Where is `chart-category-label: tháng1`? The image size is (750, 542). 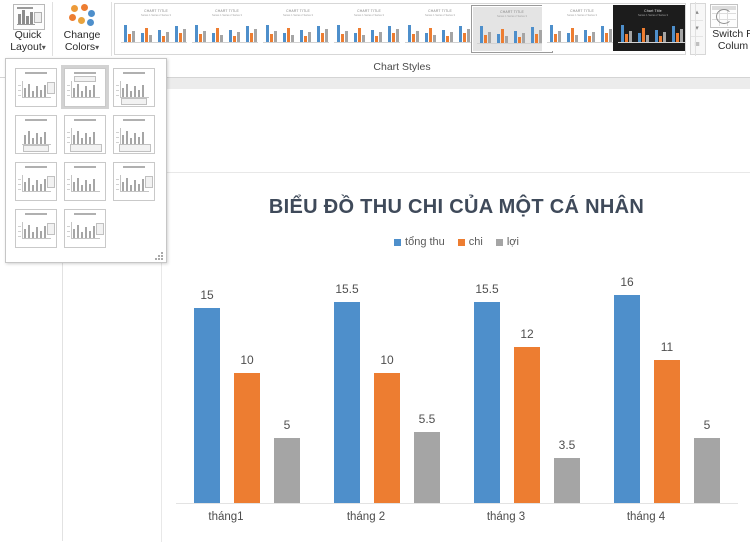
chart-category-label: tháng1 is located at coordinates (226, 517).